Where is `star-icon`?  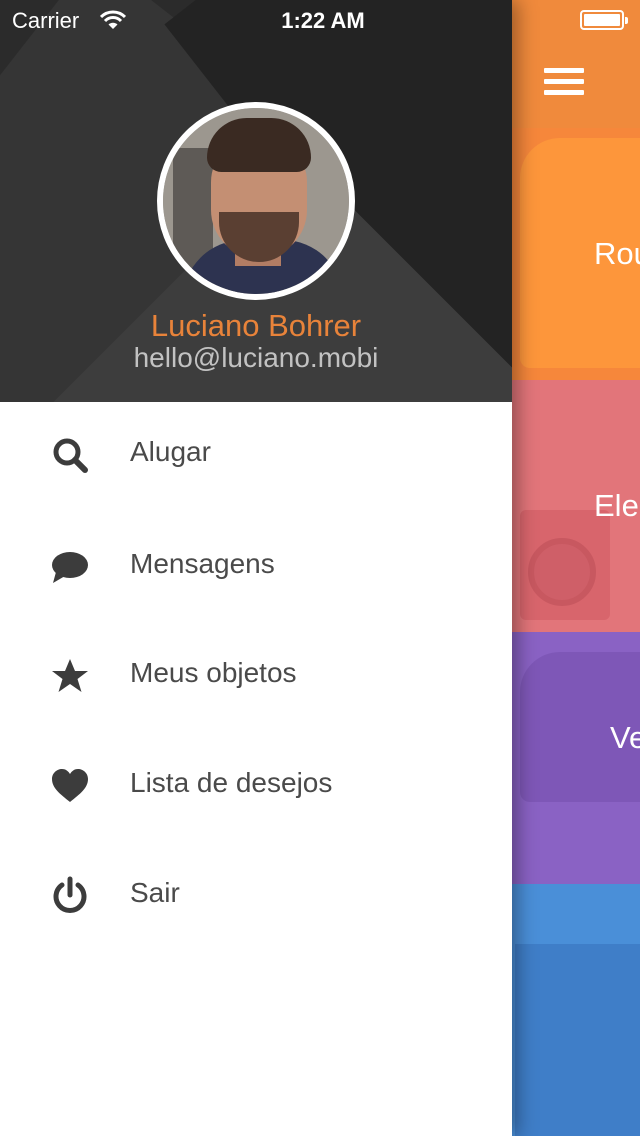
star-icon is located at coordinates (70, 675).